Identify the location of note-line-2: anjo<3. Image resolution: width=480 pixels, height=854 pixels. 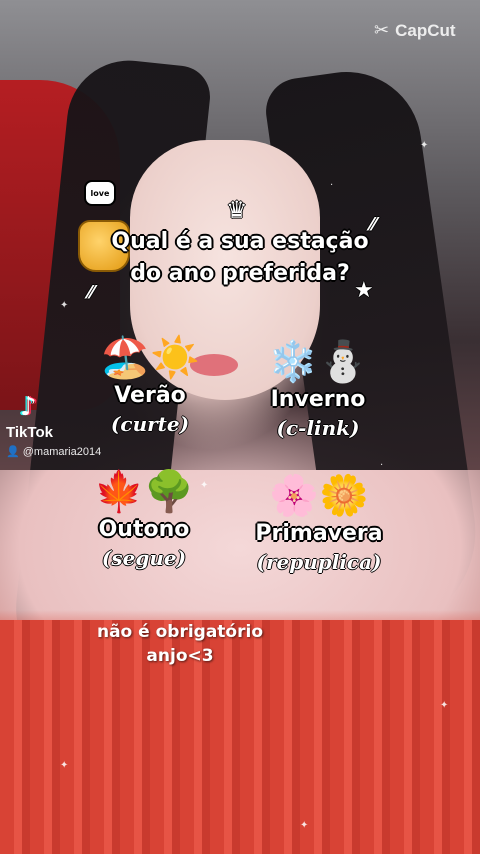
(180, 656).